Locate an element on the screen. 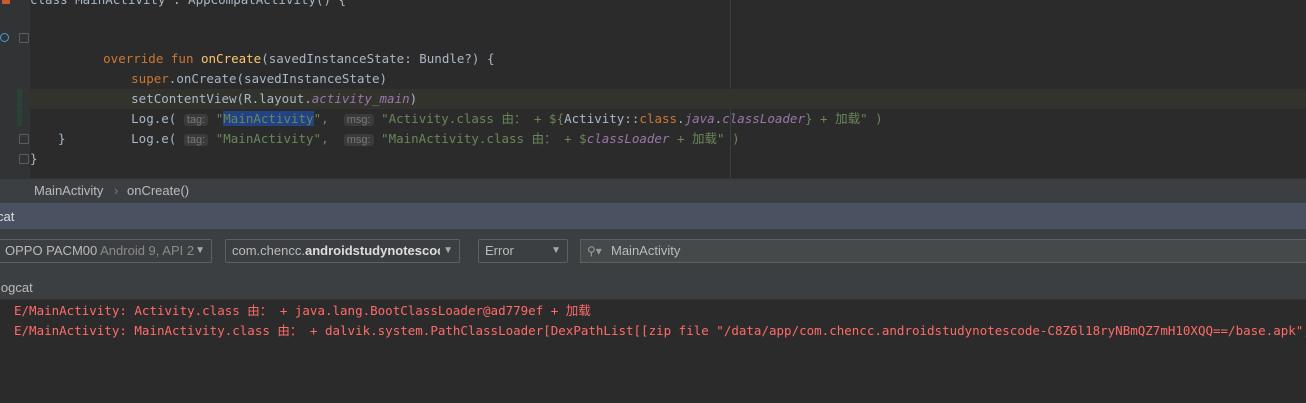 The image size is (1306, 403). param-hint: tag: is located at coordinates (196, 140).